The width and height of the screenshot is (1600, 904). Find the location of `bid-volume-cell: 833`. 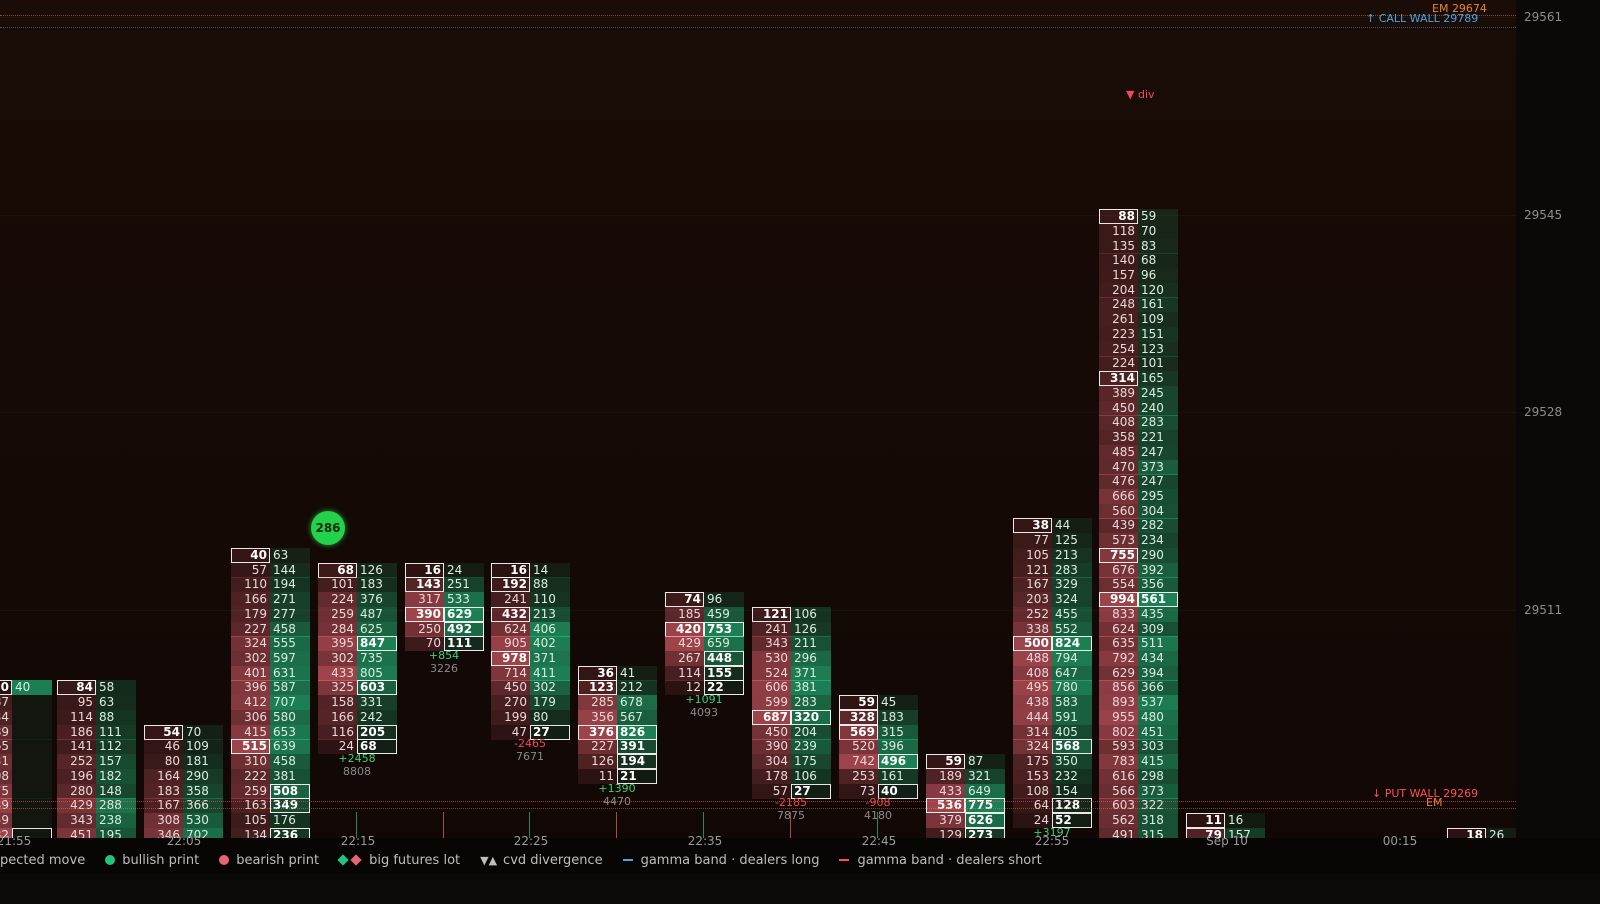

bid-volume-cell: 833 is located at coordinates (1118, 614).